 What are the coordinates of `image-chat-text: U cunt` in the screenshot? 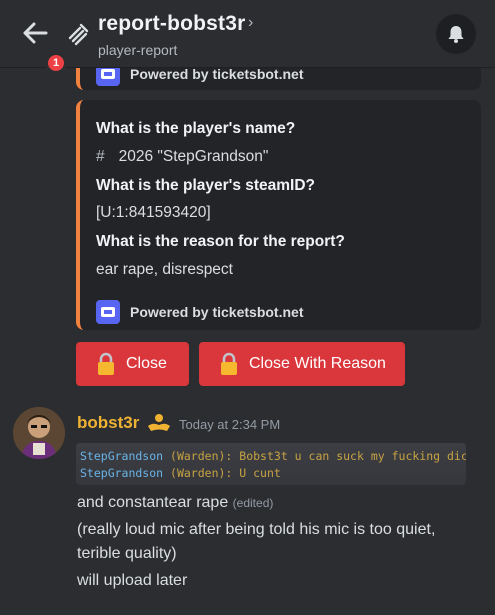 It's located at (260, 473).